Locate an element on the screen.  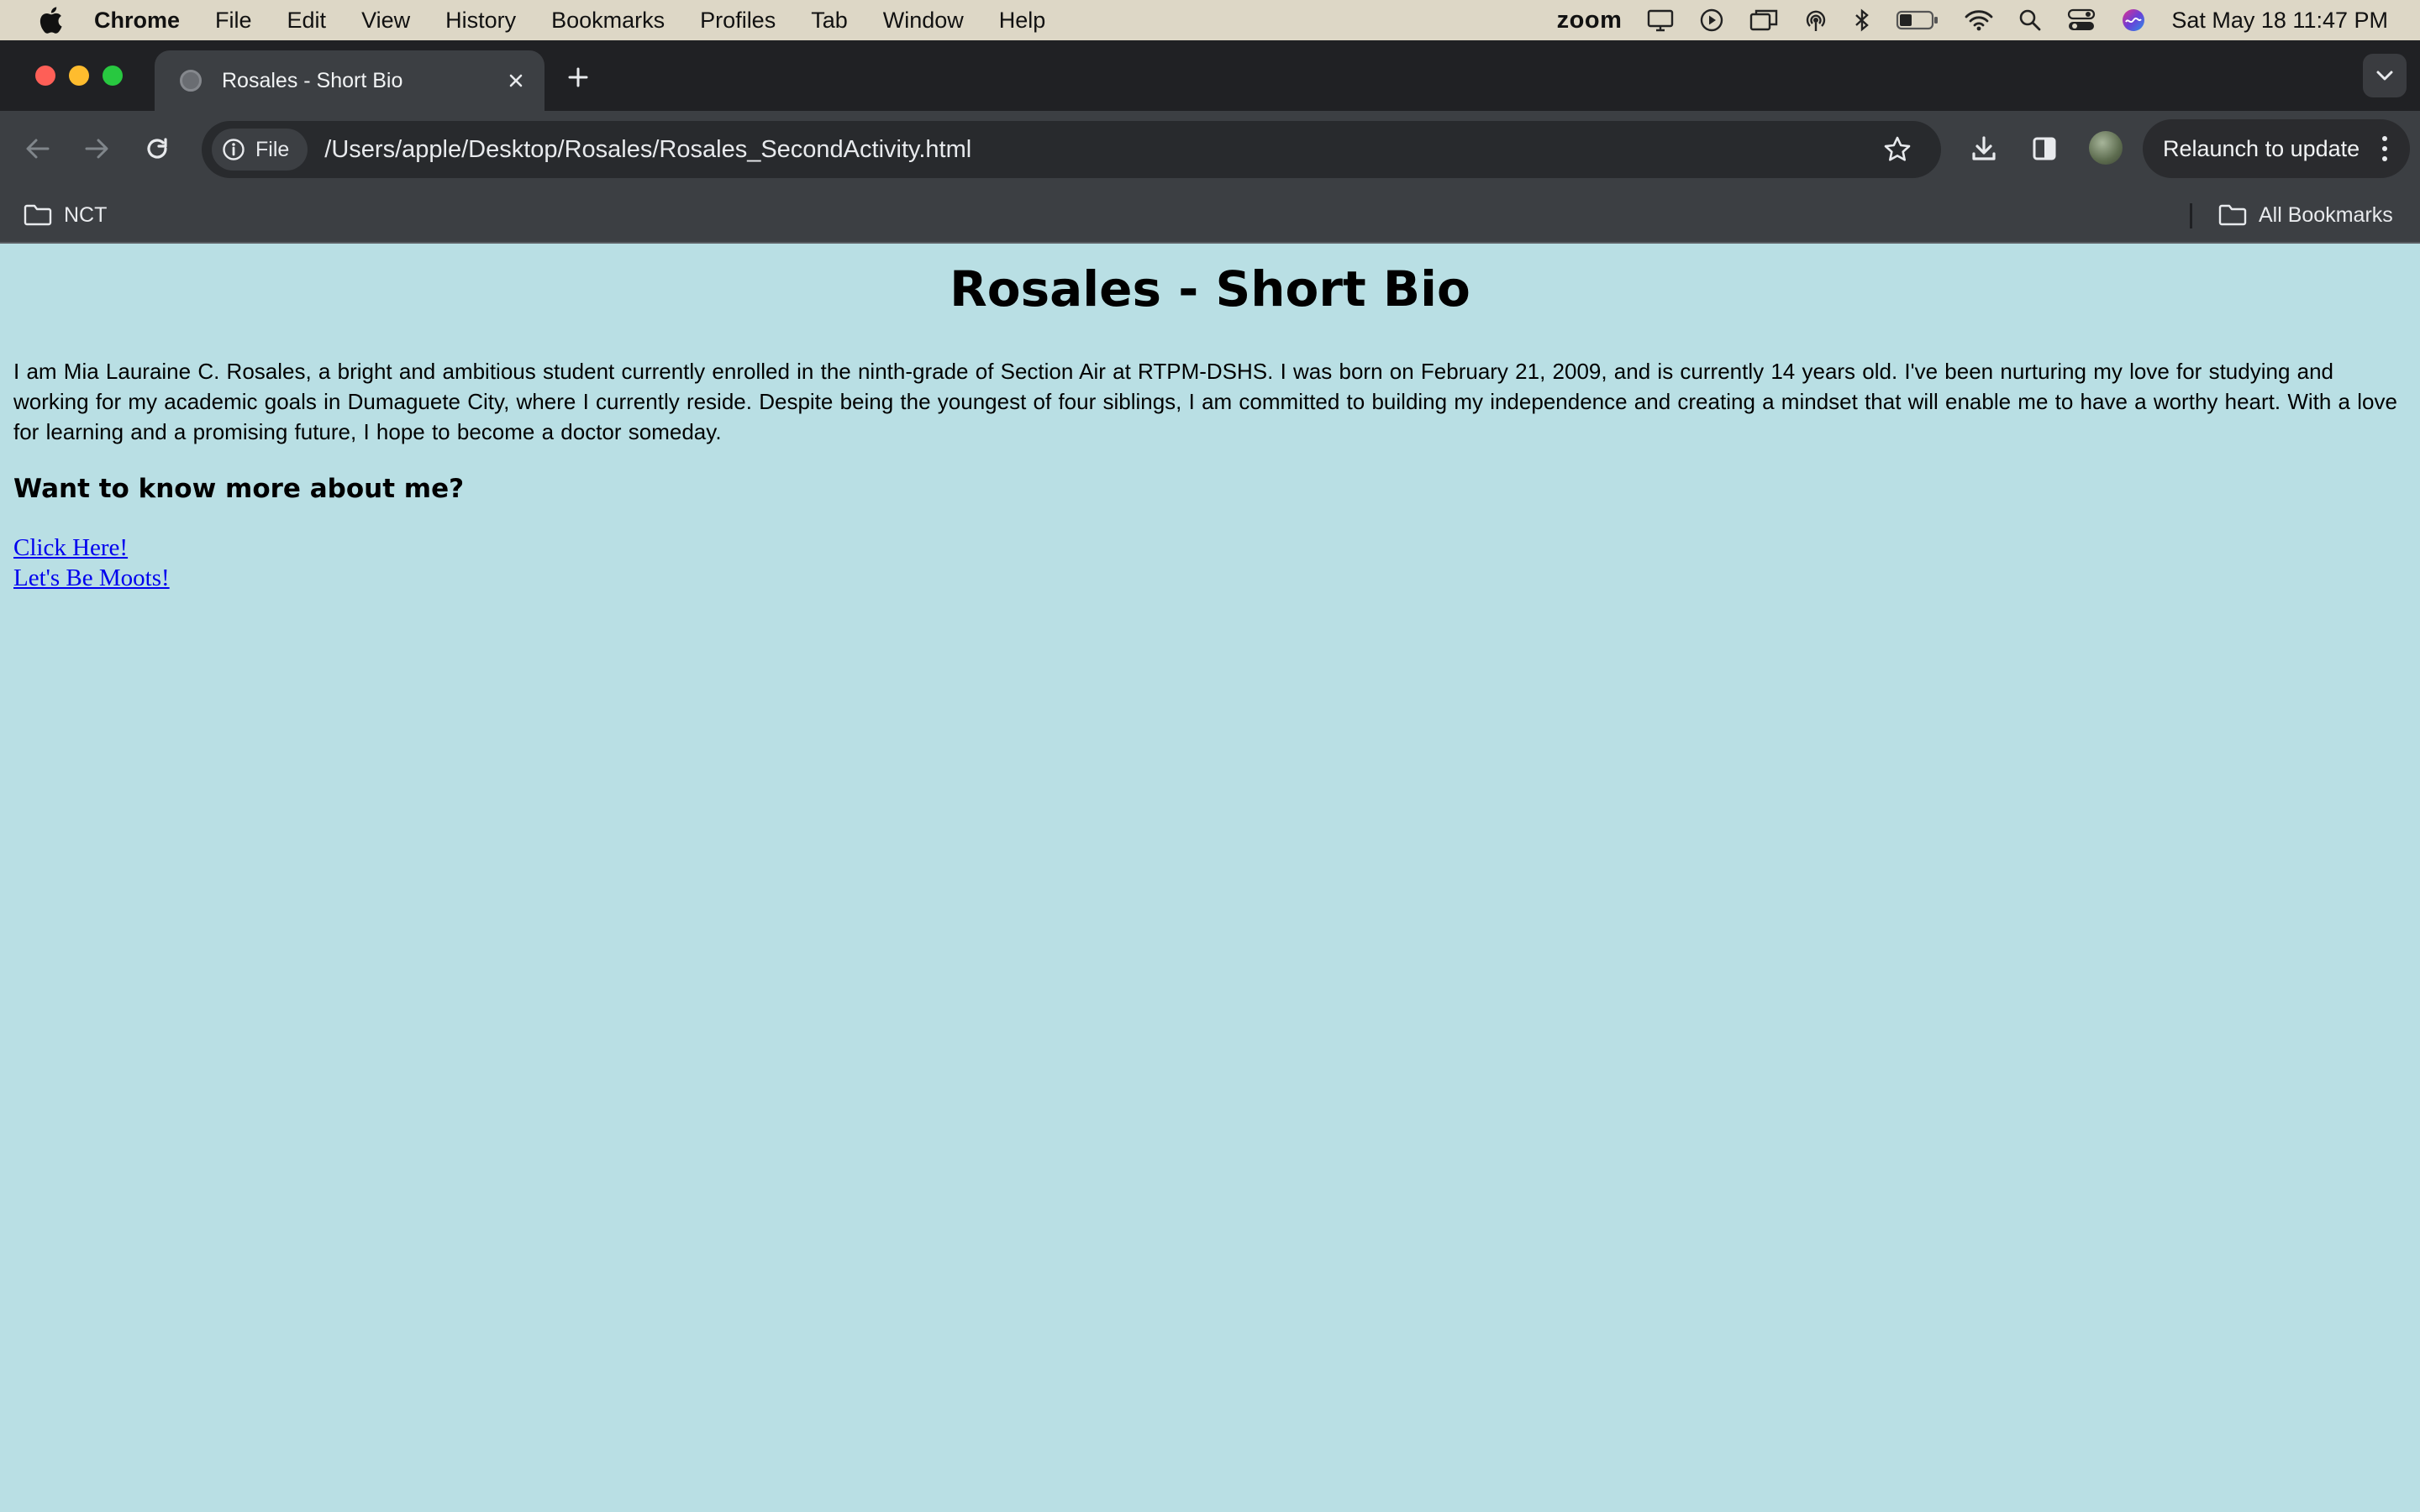
bookmark-folder-nct: NCT is located at coordinates (65, 215).